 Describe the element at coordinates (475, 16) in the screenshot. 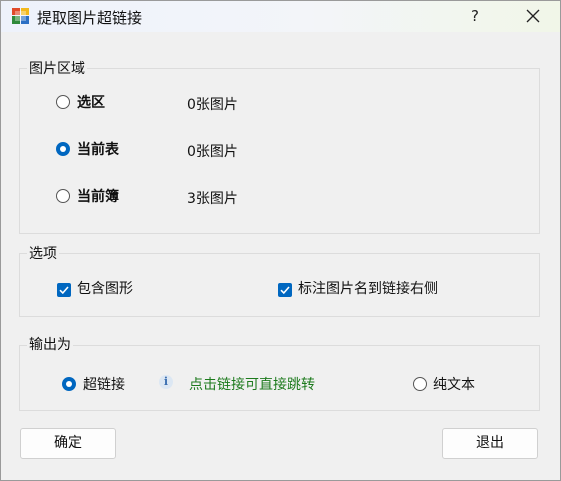

I see `help-button: ?` at that location.